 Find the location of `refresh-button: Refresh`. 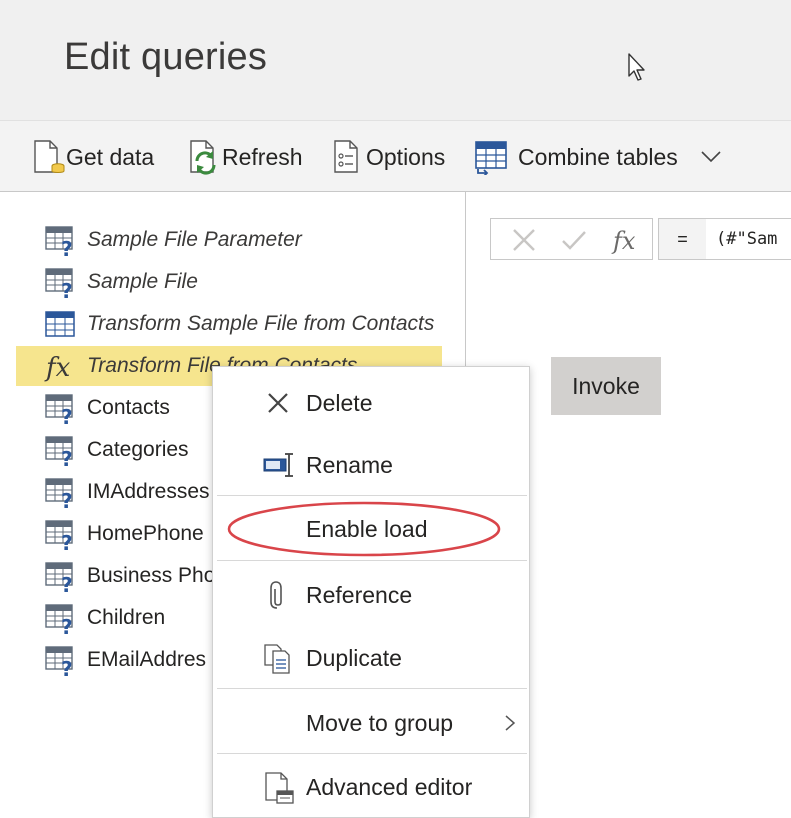

refresh-button: Refresh is located at coordinates (245, 157).